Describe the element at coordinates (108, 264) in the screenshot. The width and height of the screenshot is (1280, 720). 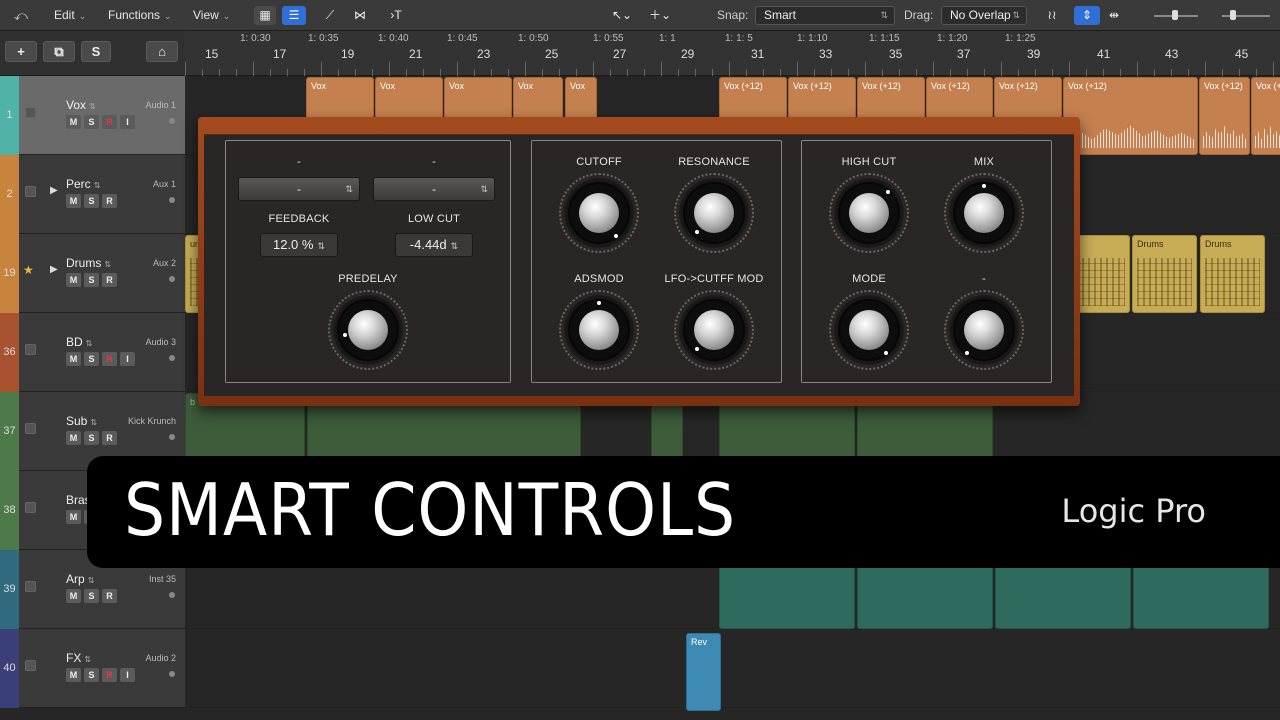
I see `up-down-icon: ⇅` at that location.